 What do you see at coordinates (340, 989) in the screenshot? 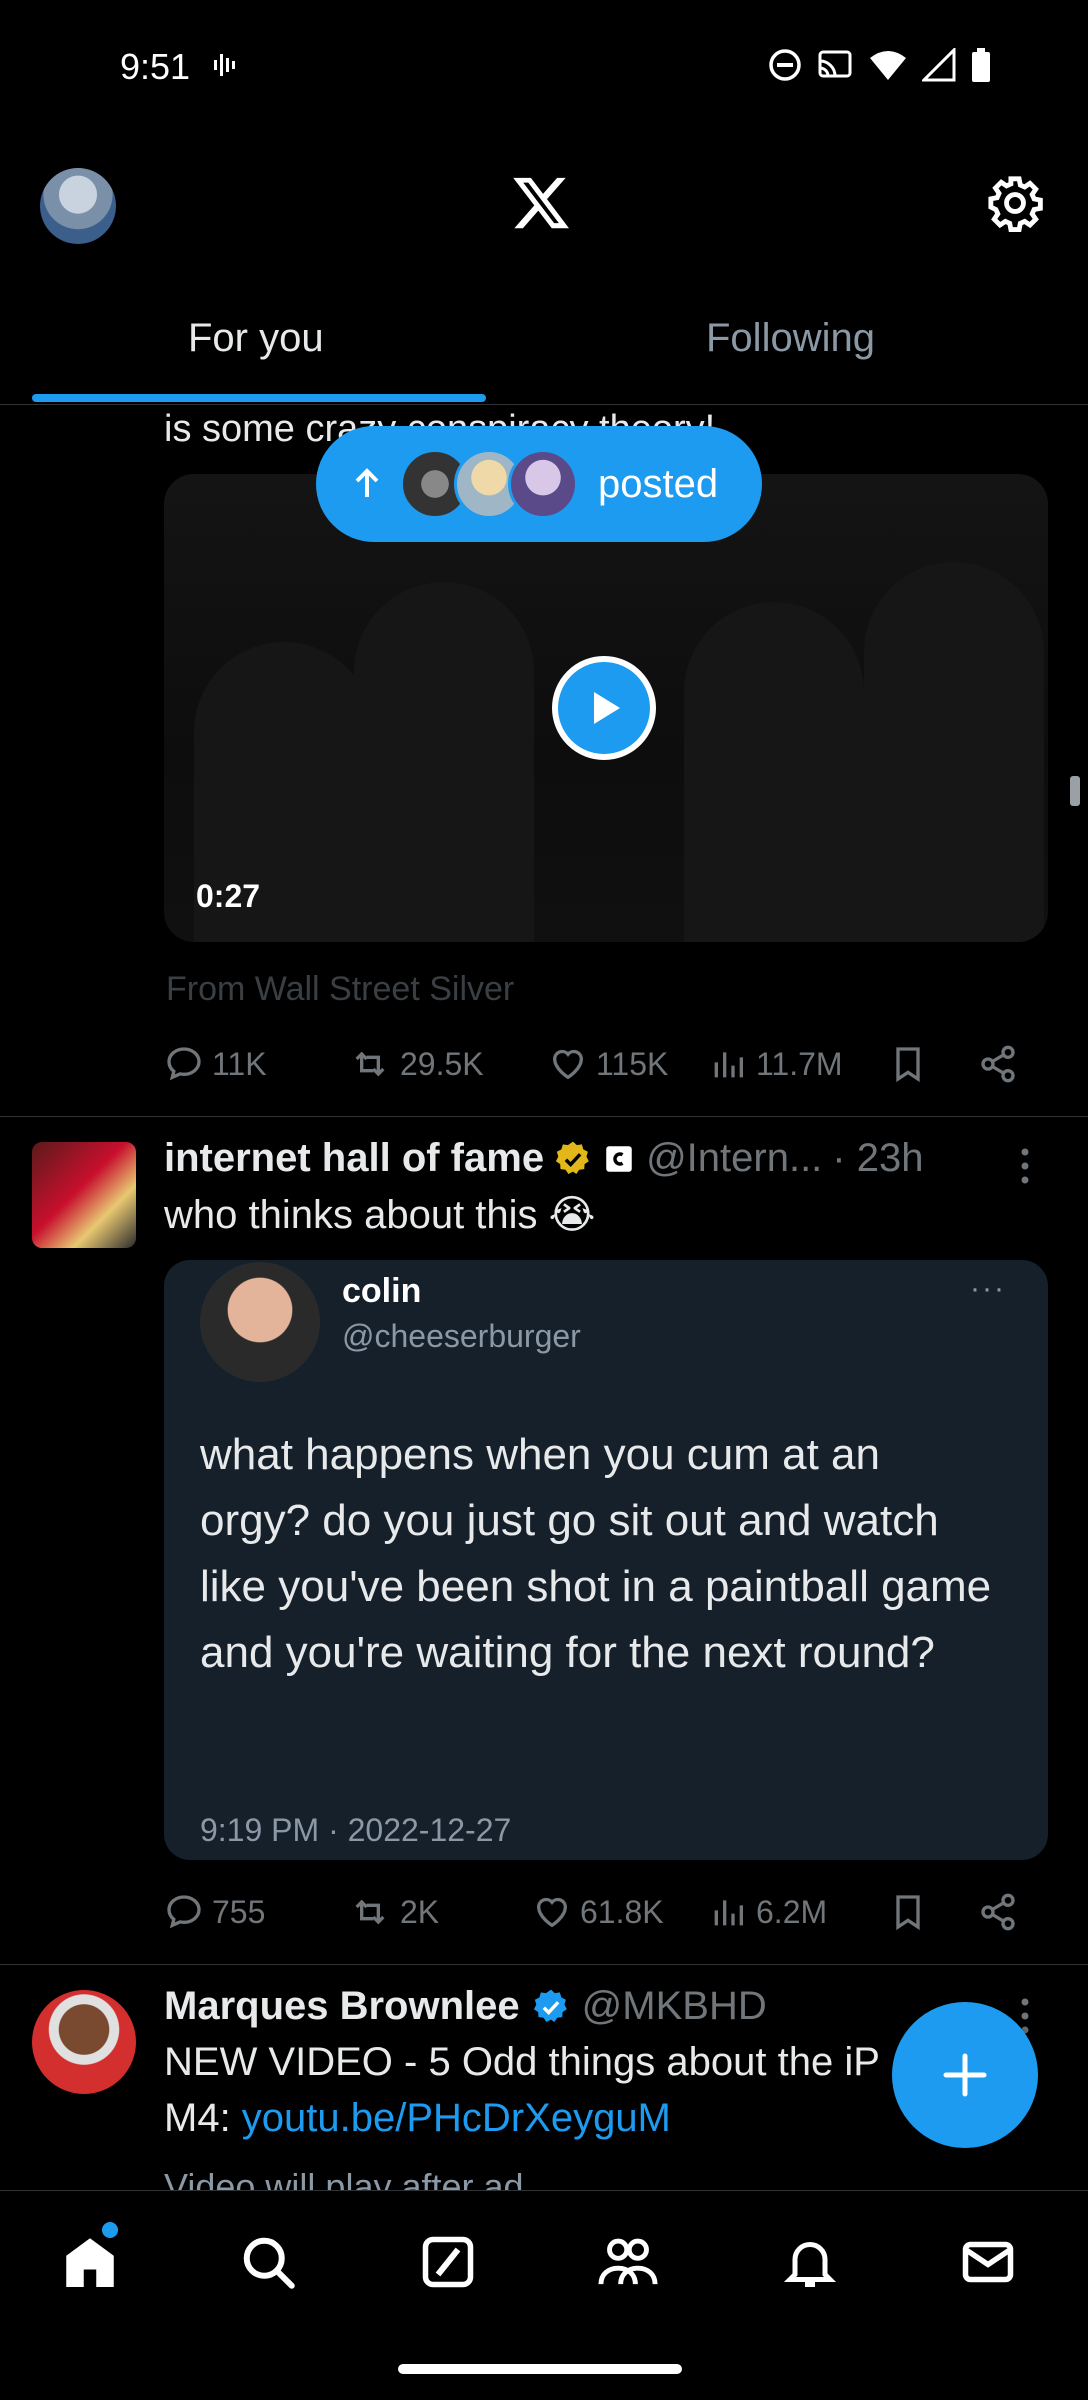
I see `video-source-label: From Wall Street Silver` at bounding box center [340, 989].